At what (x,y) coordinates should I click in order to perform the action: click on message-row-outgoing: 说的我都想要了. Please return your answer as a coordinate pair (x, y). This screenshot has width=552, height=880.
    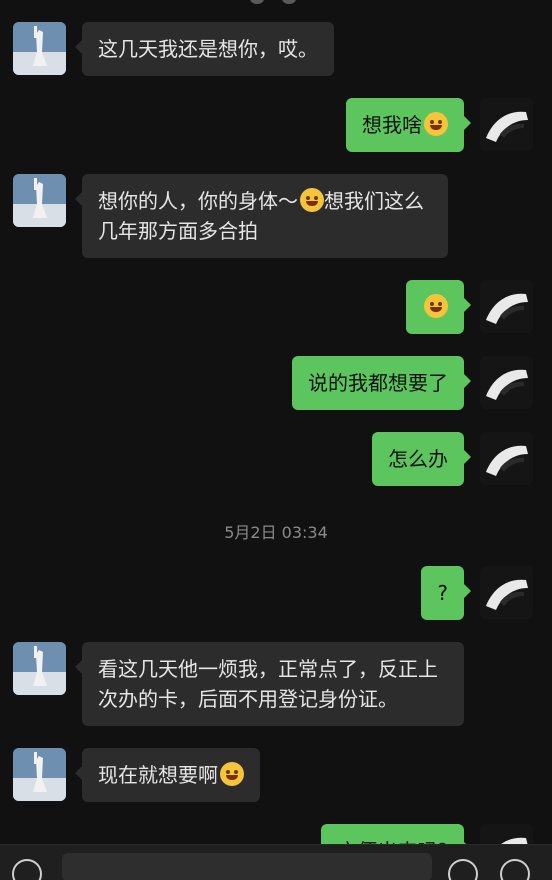
    Looking at the image, I should click on (412, 383).